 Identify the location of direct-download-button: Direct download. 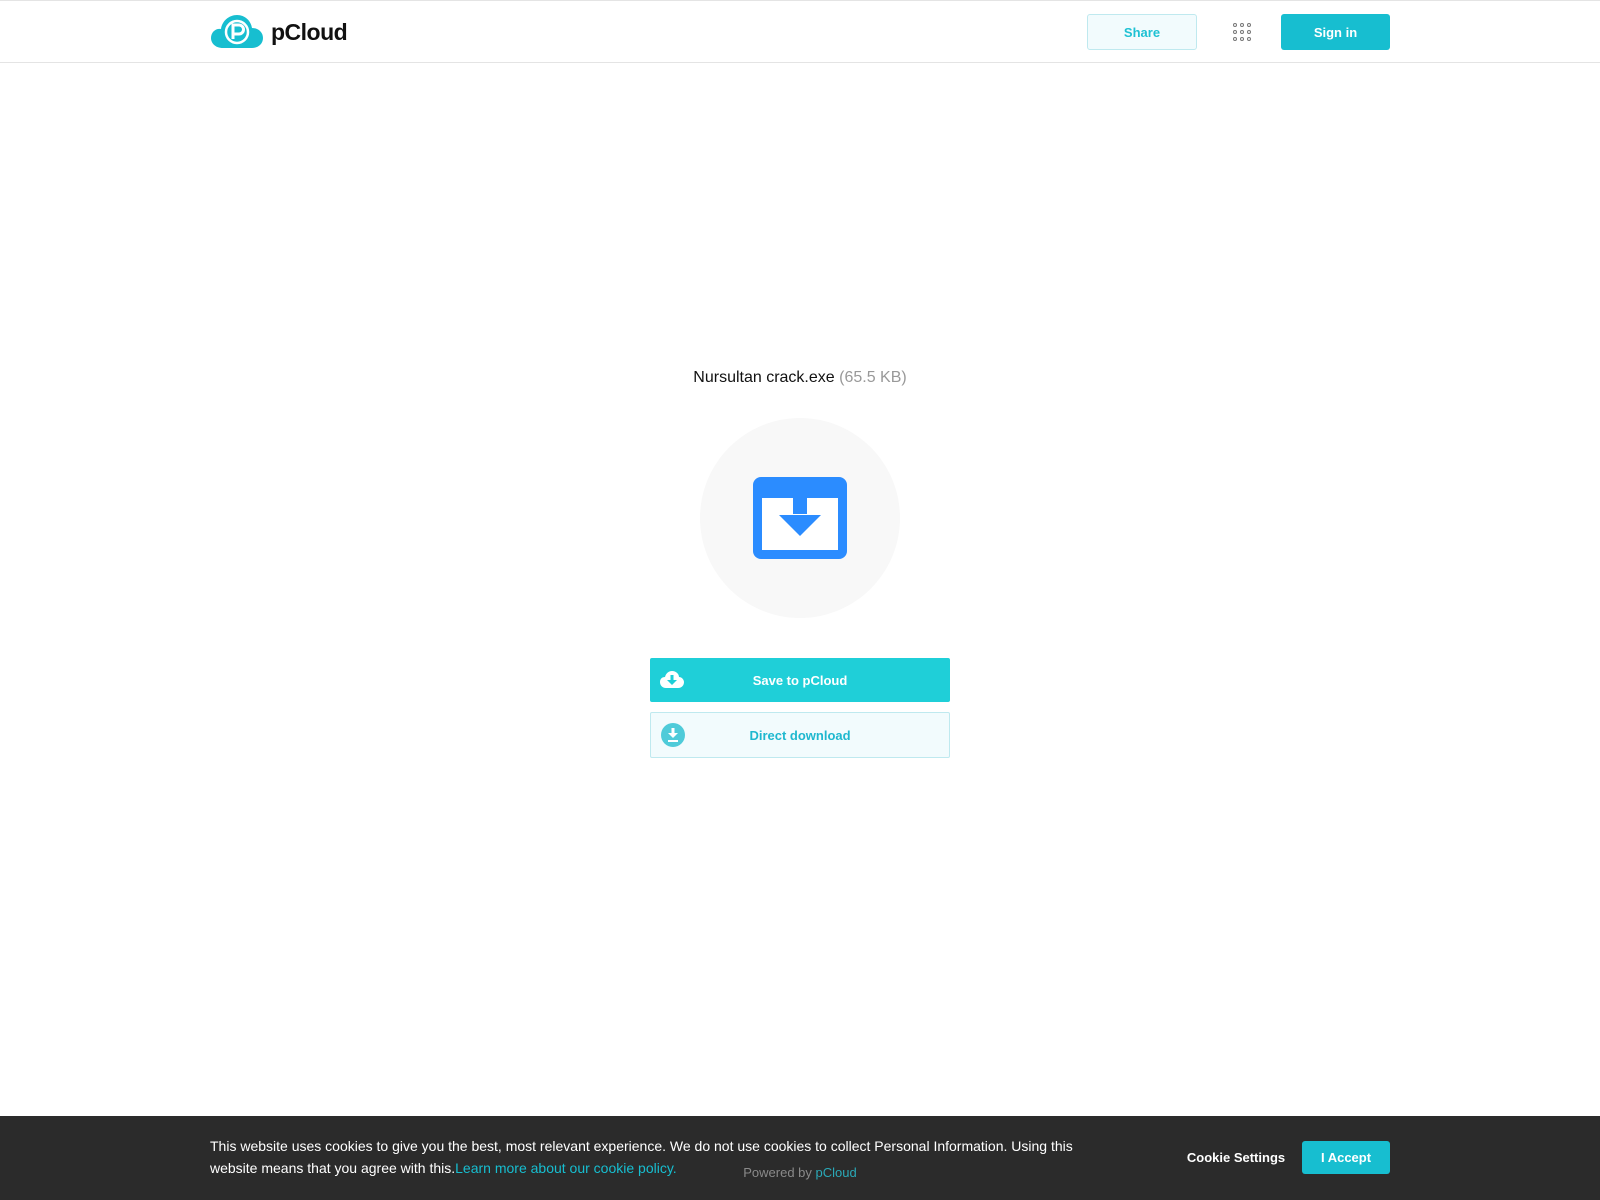
(800, 735).